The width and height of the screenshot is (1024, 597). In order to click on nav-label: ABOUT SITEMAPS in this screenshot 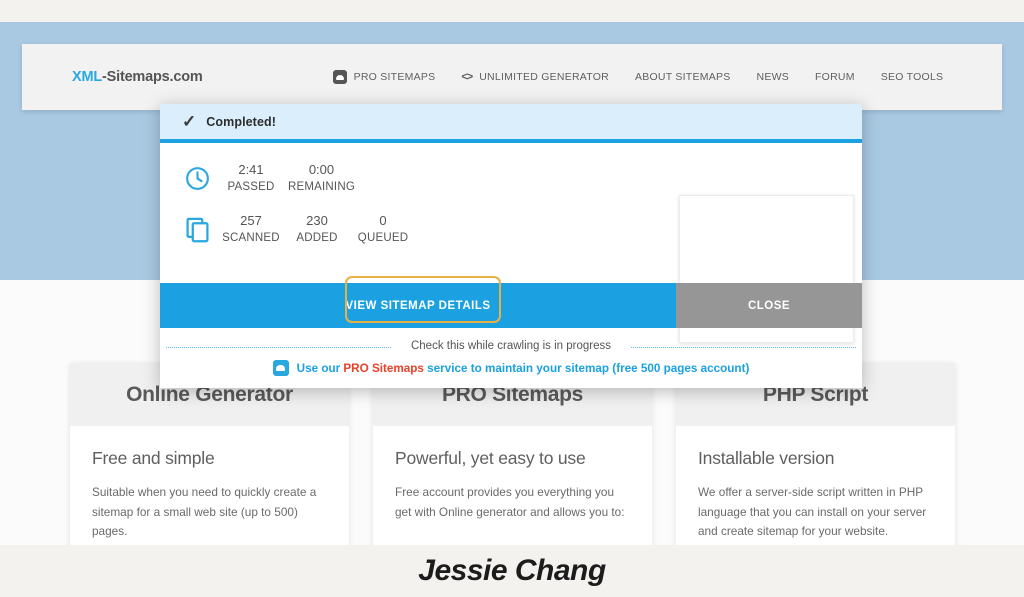, I will do `click(682, 77)`.